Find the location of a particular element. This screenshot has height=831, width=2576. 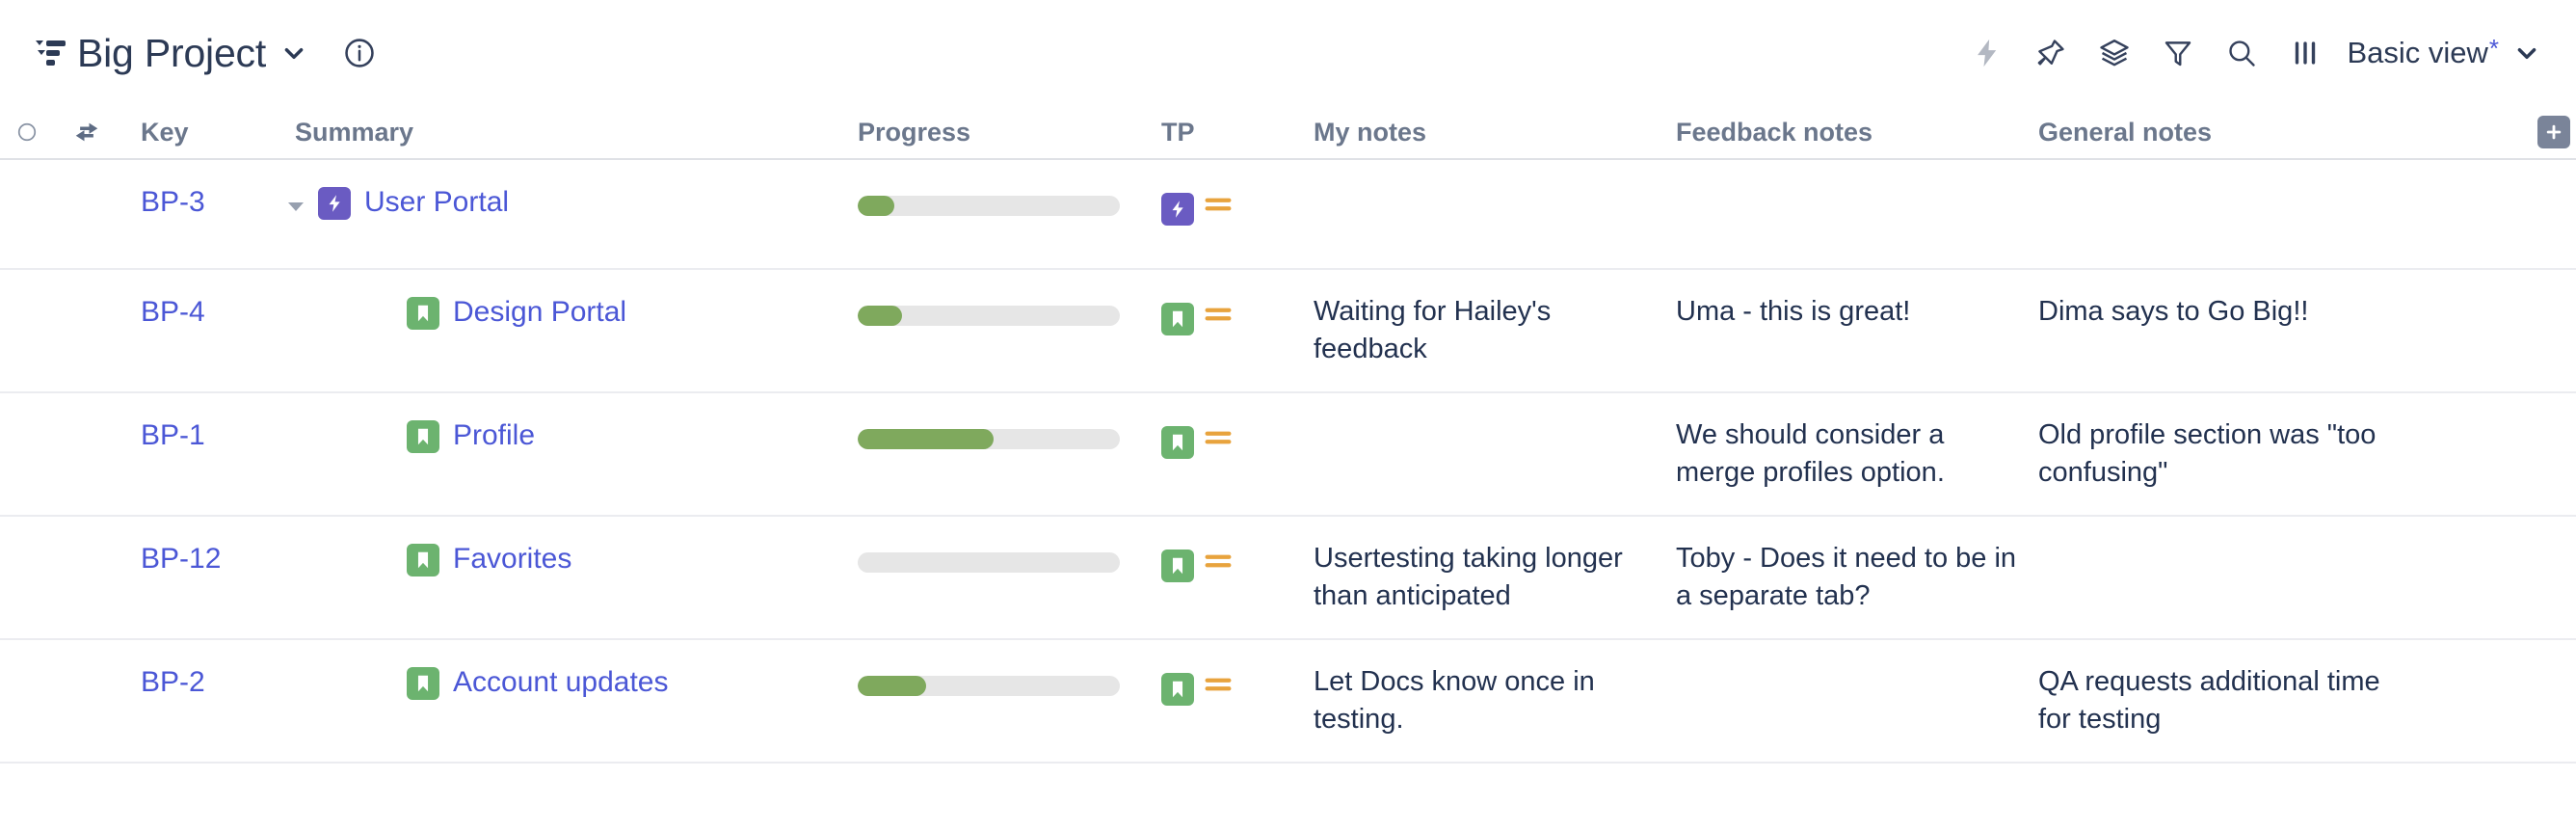

column-header-feedback-notes: Feedback notes is located at coordinates (1848, 132).